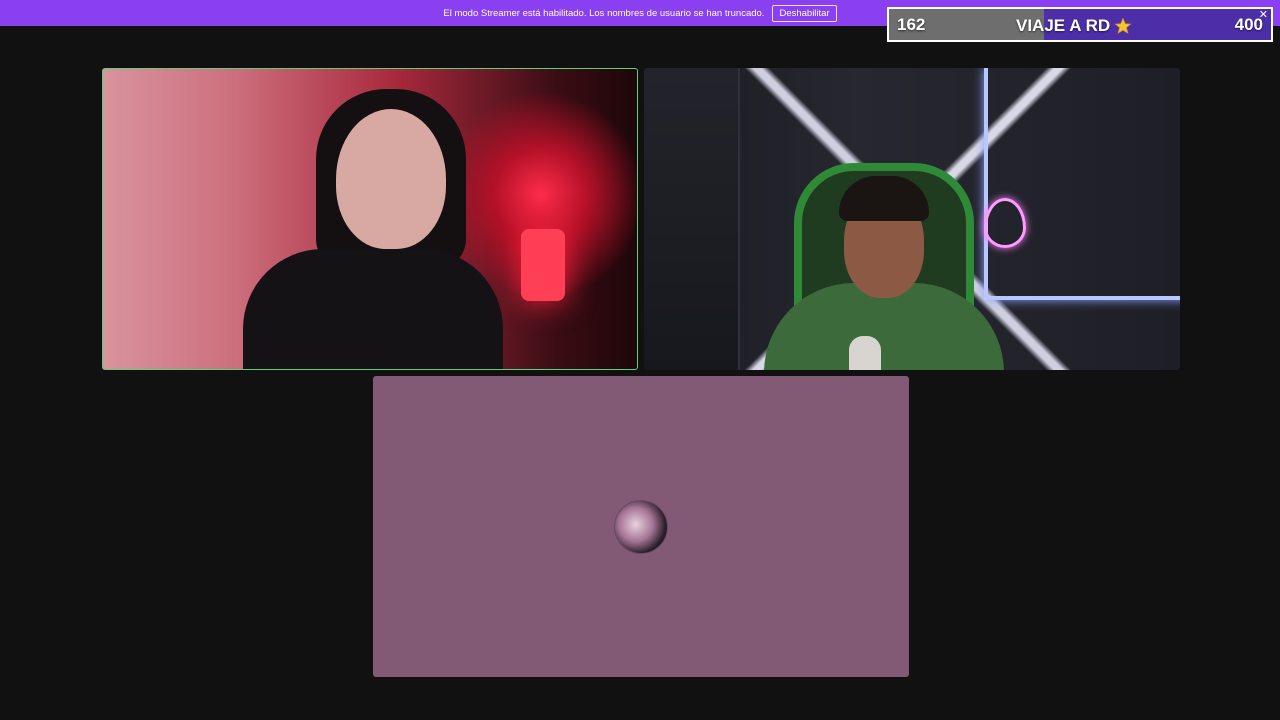 This screenshot has height=720, width=1280. I want to click on microphone, so click(865, 353).